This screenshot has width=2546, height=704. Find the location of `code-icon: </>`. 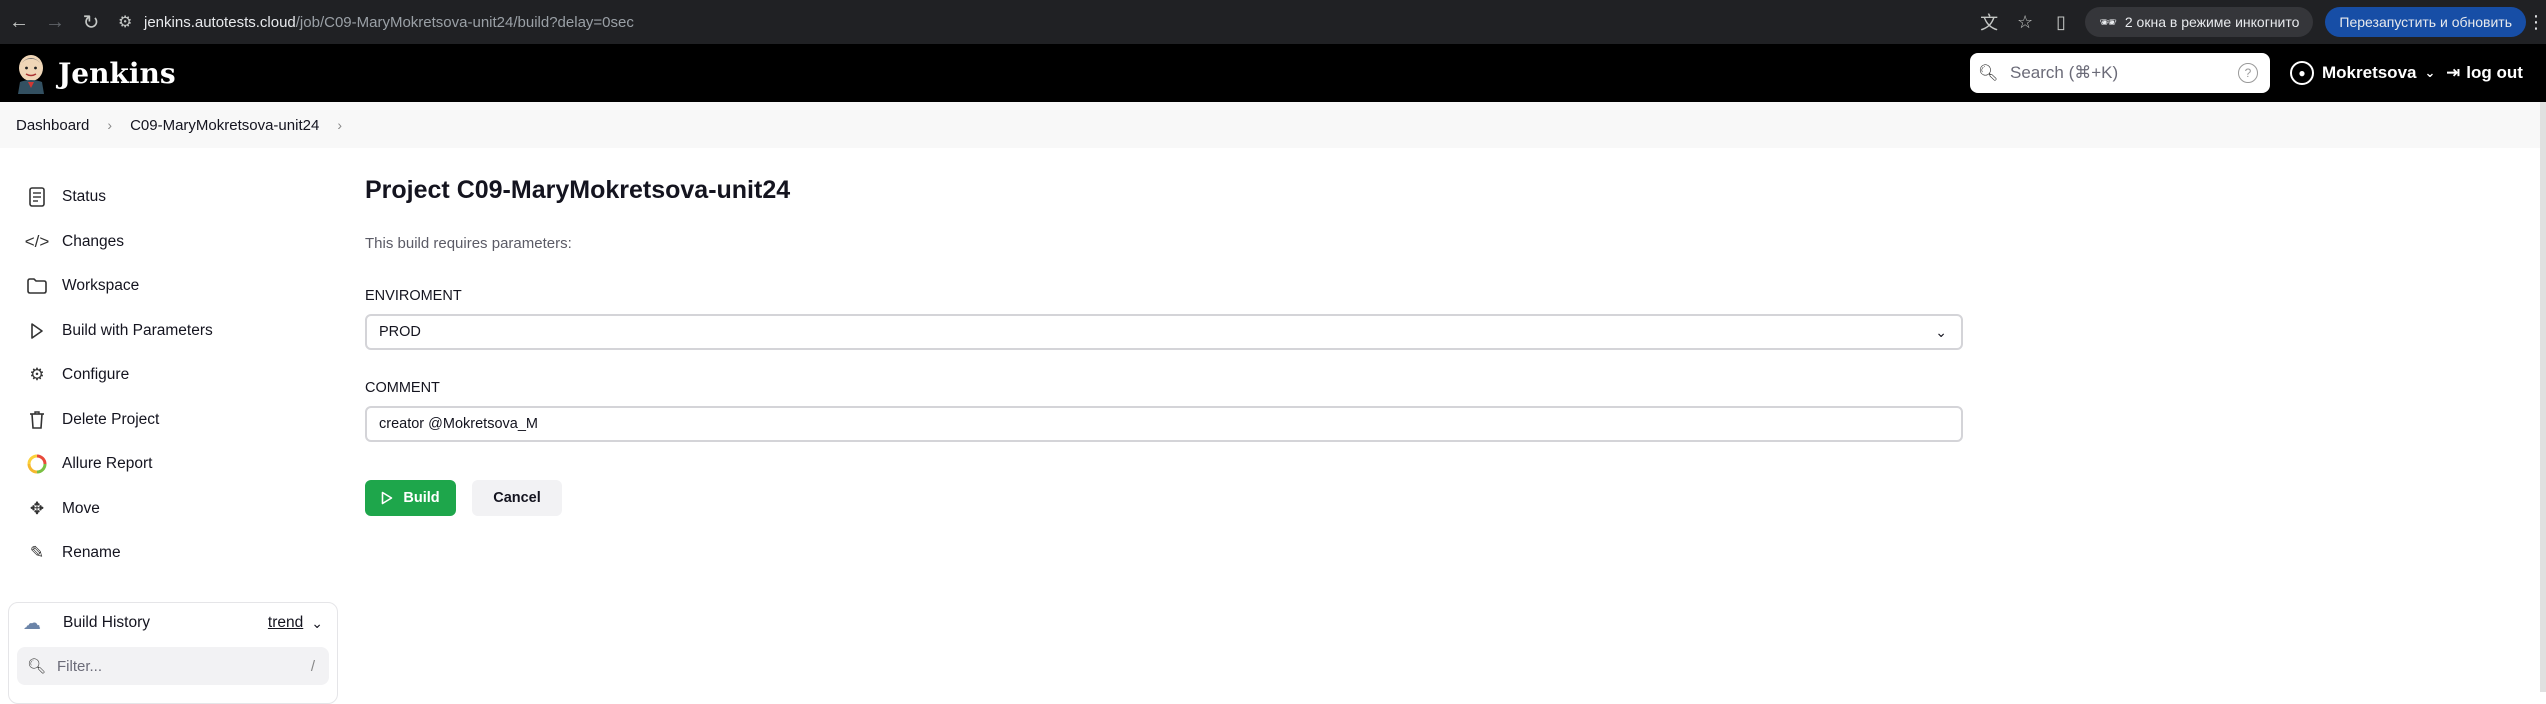

code-icon: </> is located at coordinates (37, 241).